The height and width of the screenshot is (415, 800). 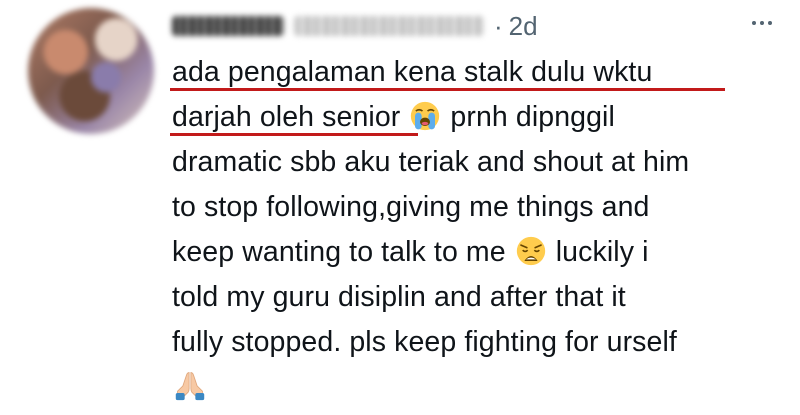 I want to click on text-line: keep wanting to talk to me luckily i, so click(x=482, y=252).